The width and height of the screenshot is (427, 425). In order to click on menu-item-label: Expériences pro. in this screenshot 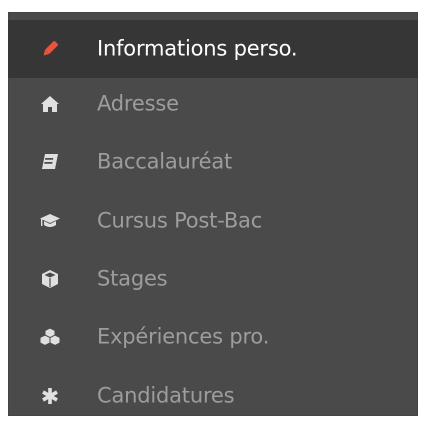, I will do `click(183, 336)`.